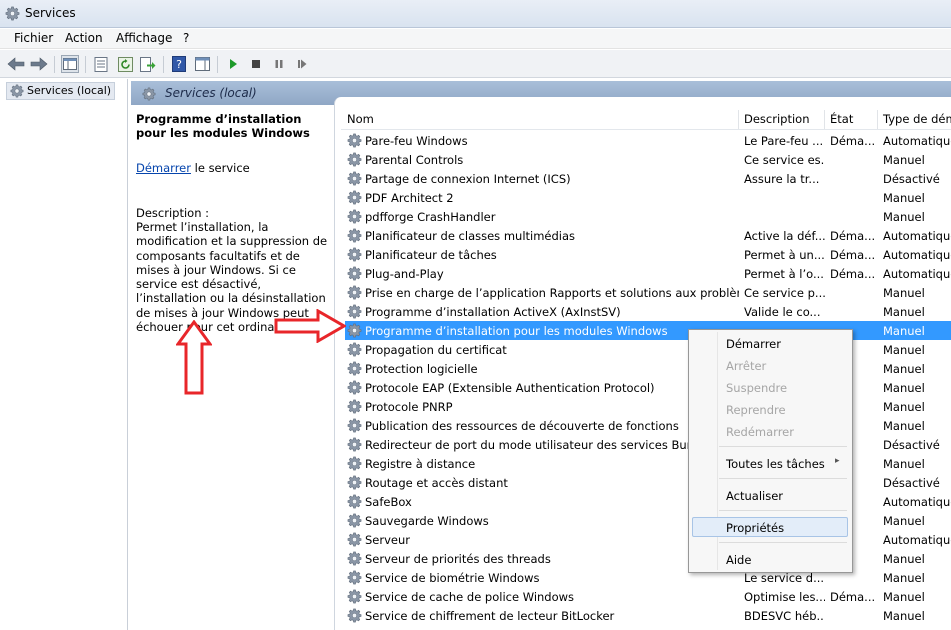 The height and width of the screenshot is (630, 951). Describe the element at coordinates (738, 560) in the screenshot. I see `context-menu-help: Aide` at that location.